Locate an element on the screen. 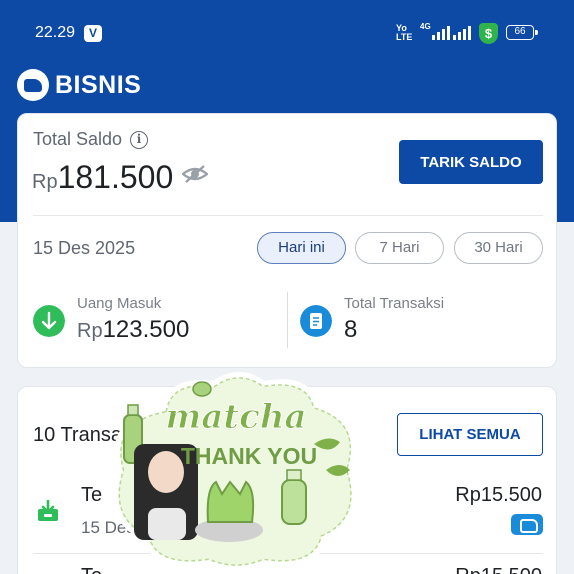  sticker-thank-you-text: THANK YOU is located at coordinates (249, 456).